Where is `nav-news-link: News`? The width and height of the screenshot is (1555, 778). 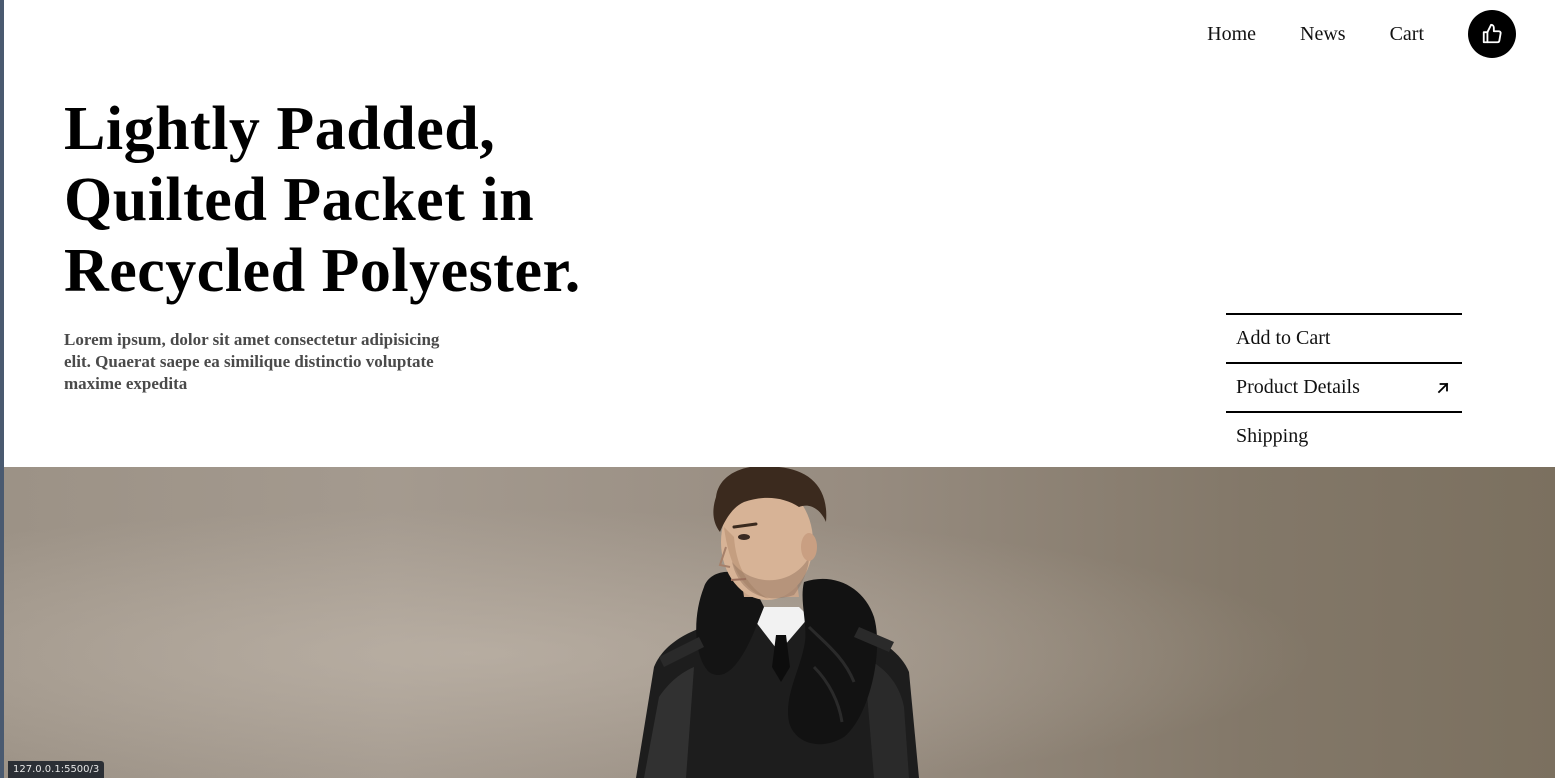
nav-news-link: News is located at coordinates (1323, 34).